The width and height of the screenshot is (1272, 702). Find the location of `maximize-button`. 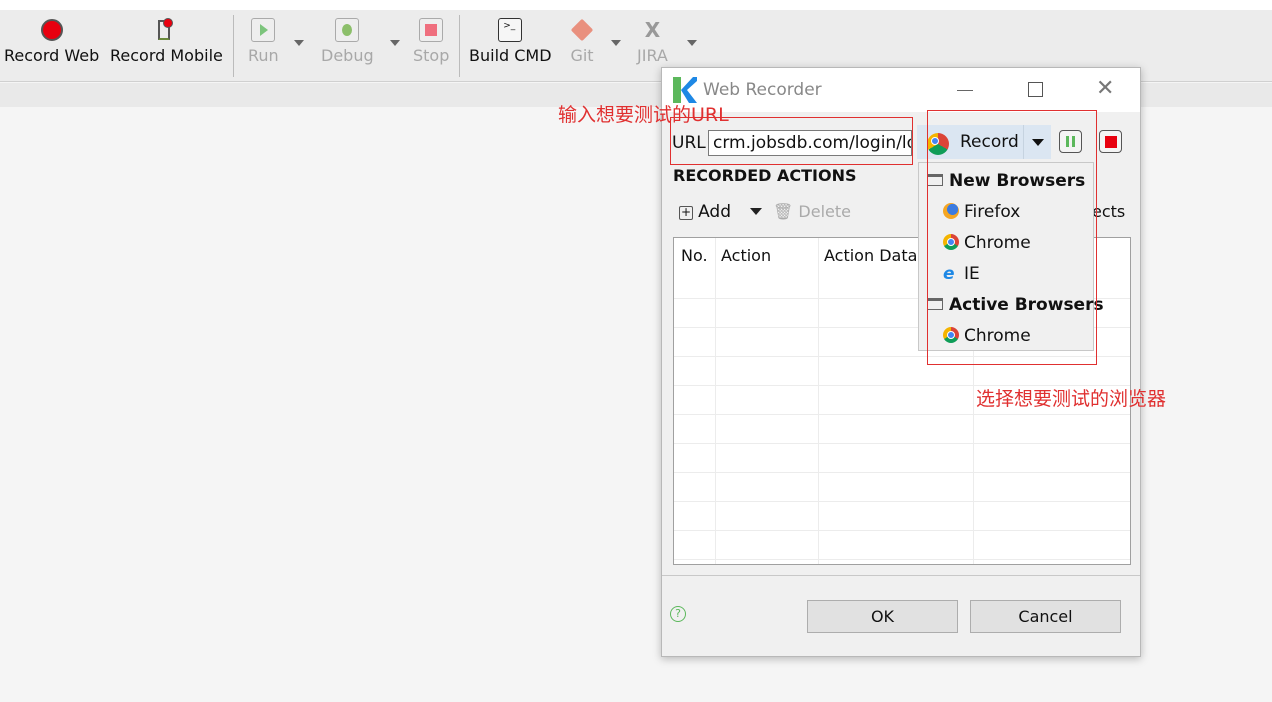

maximize-button is located at coordinates (1035, 89).